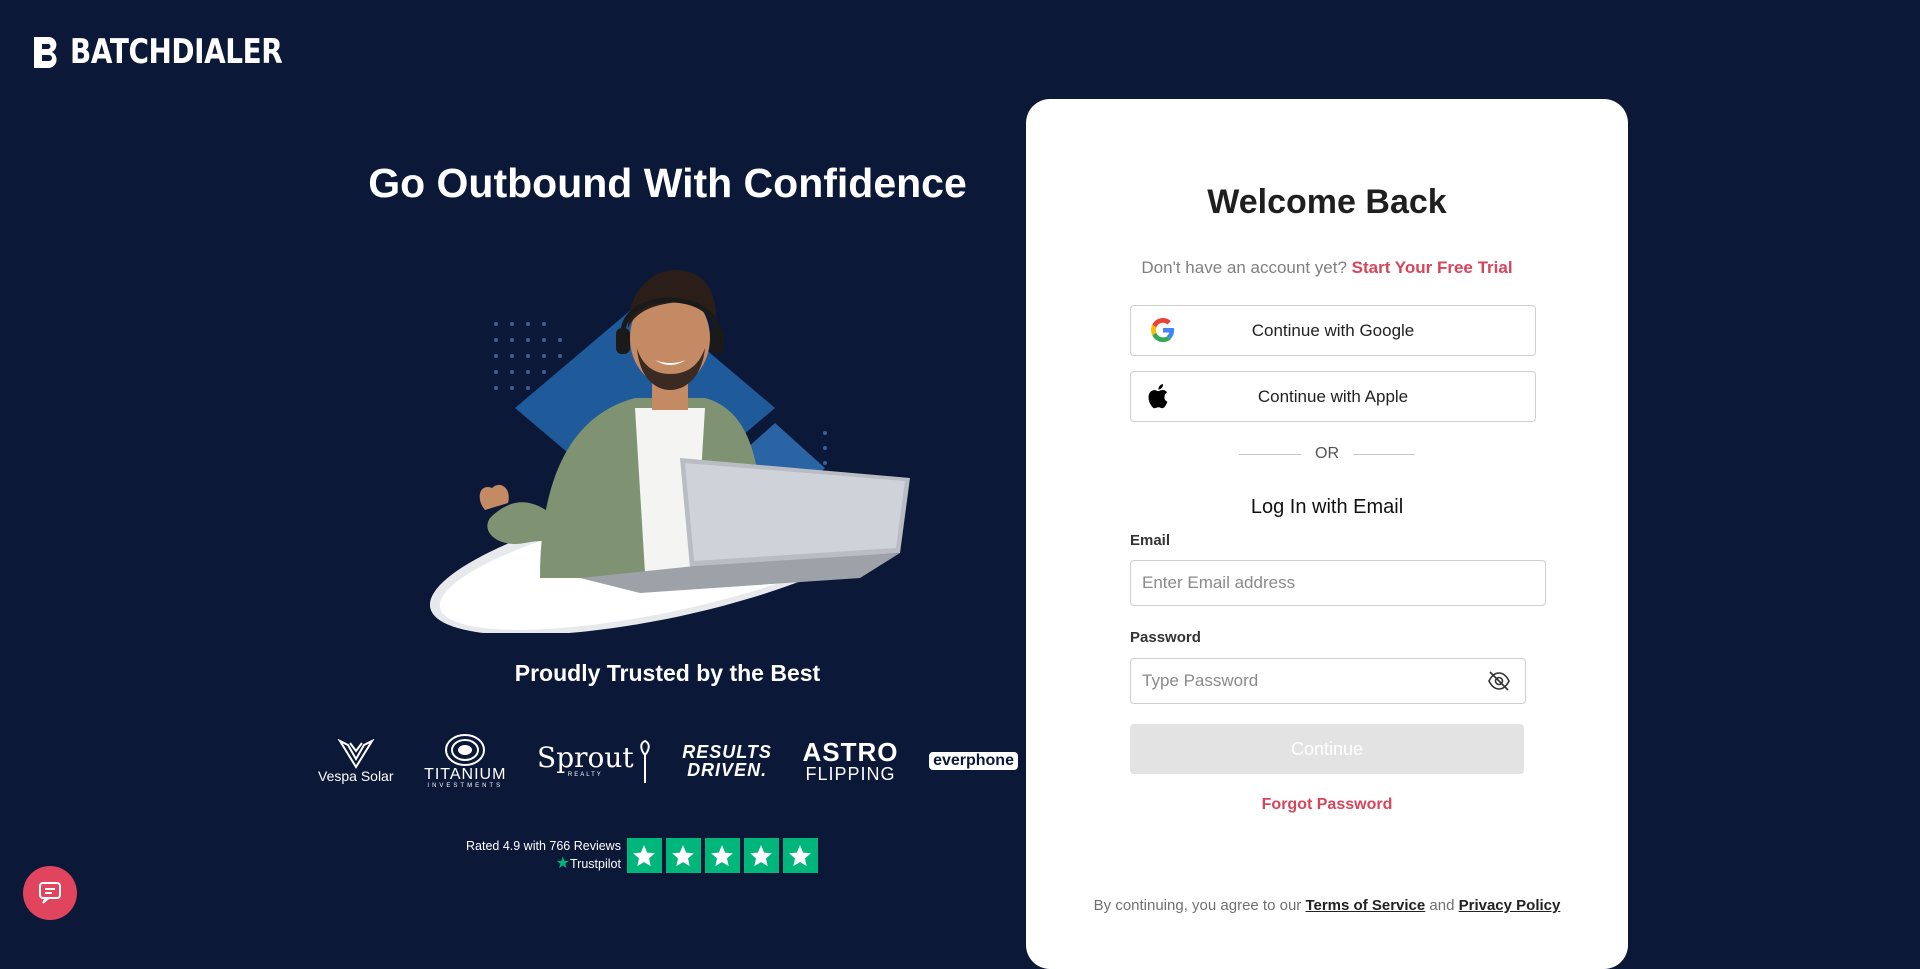 The width and height of the screenshot is (1920, 969). I want to click on apple-login-button: Continue with Apple, so click(1333, 396).